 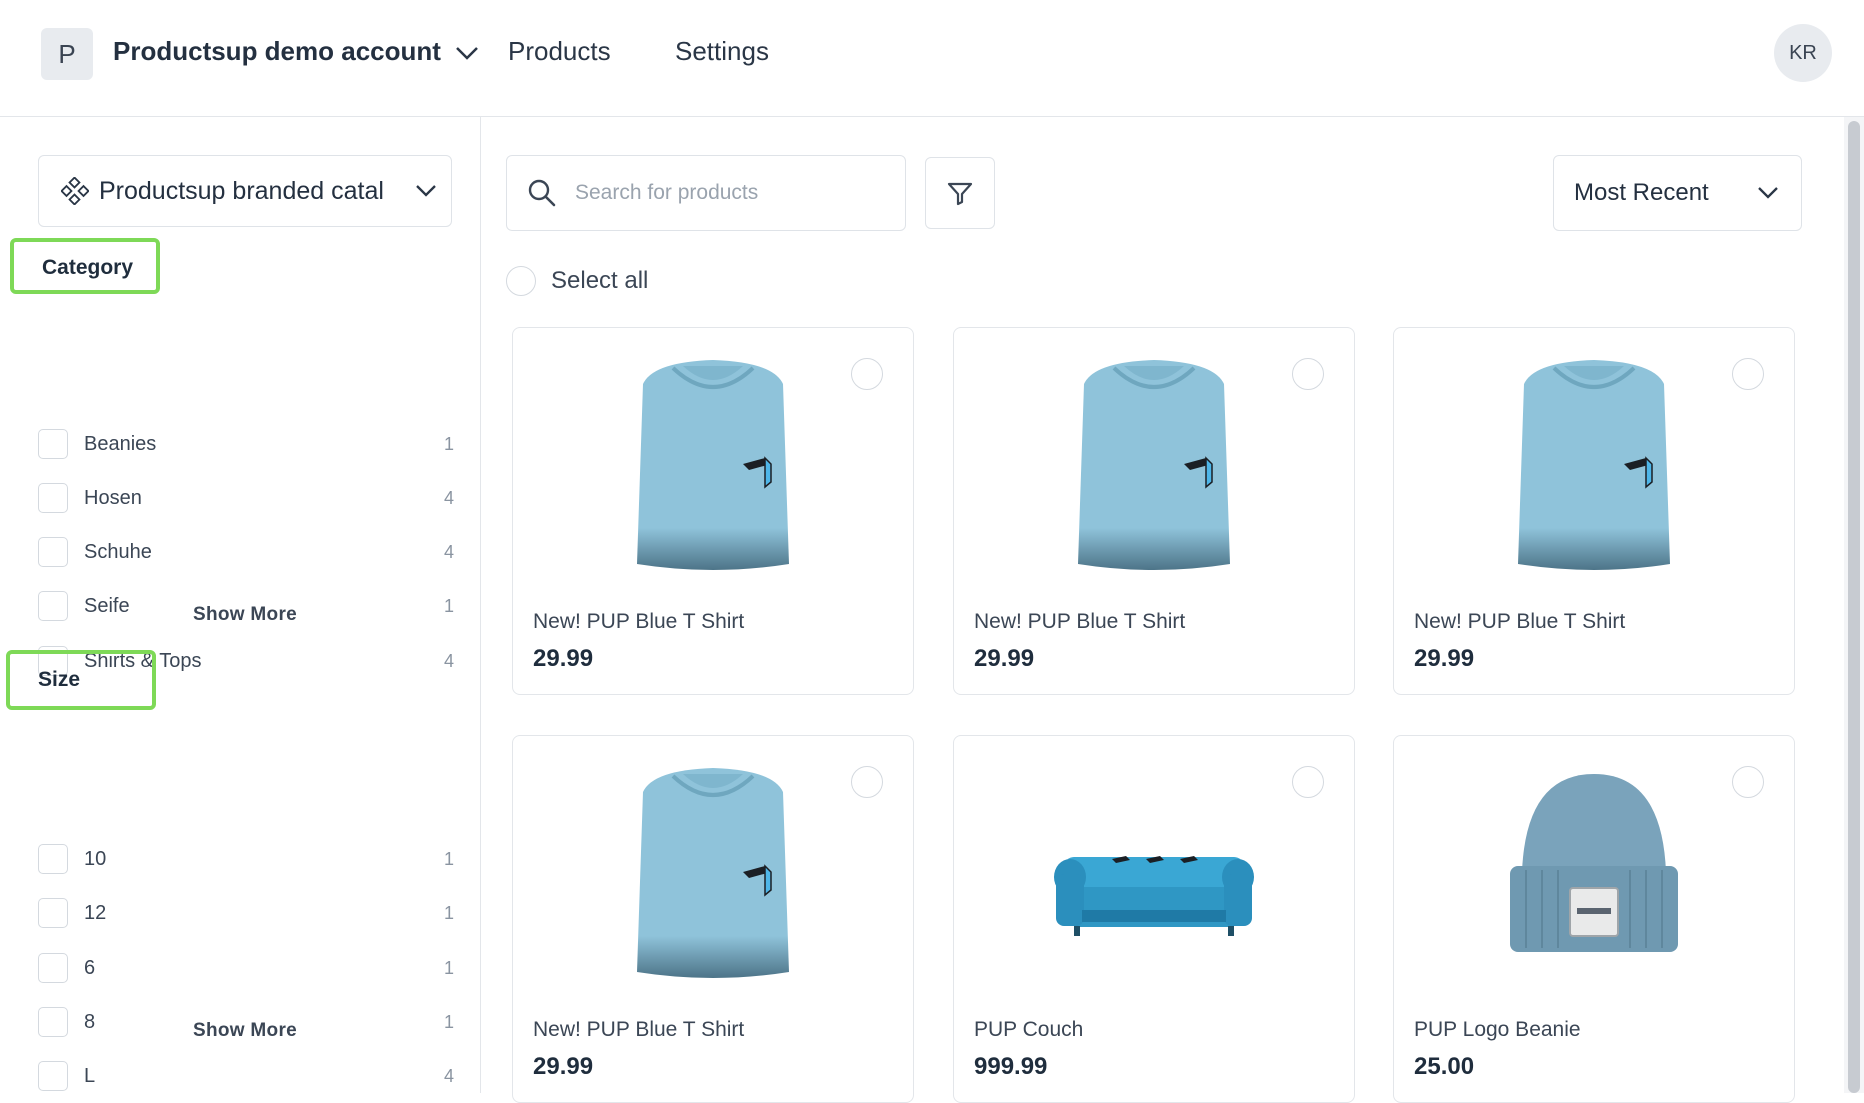 I want to click on filter-group-title-size: Size, so click(x=81, y=680).